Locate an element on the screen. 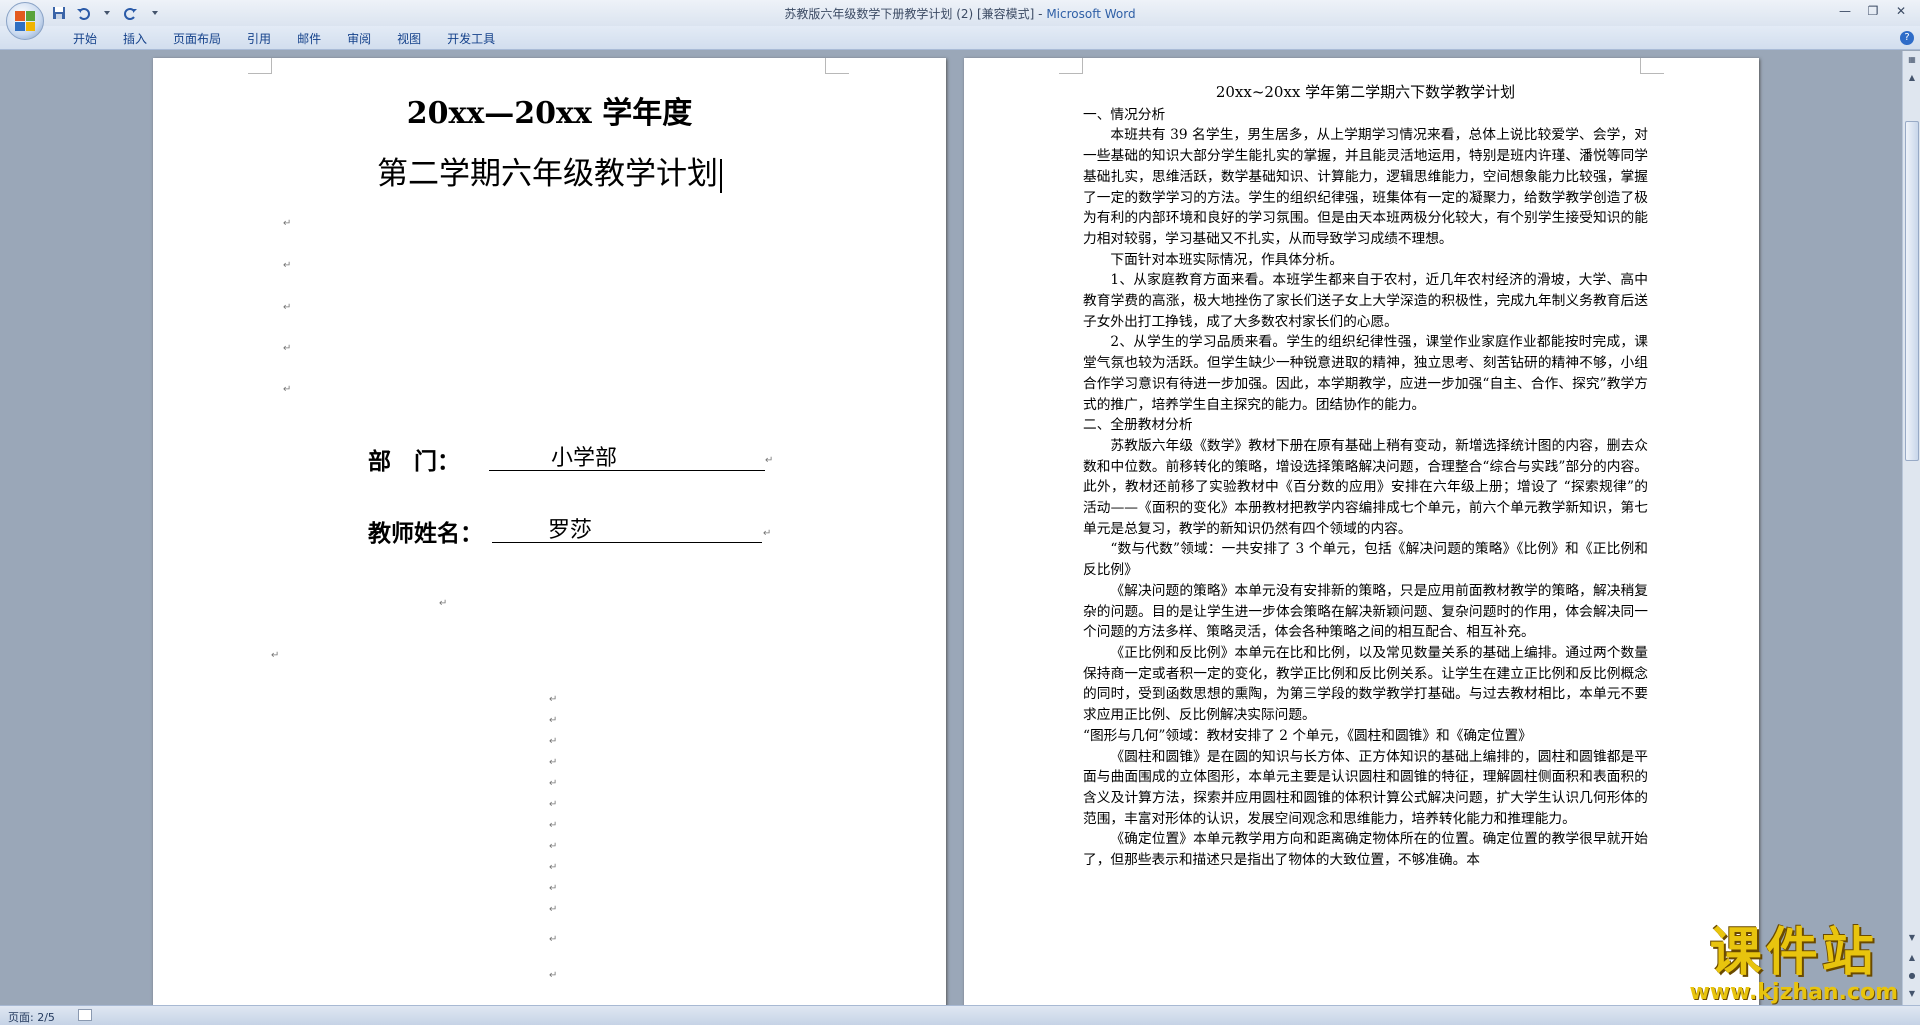 The height and width of the screenshot is (1025, 1920). previous-page-icon: ▲ is located at coordinates (1912, 958).